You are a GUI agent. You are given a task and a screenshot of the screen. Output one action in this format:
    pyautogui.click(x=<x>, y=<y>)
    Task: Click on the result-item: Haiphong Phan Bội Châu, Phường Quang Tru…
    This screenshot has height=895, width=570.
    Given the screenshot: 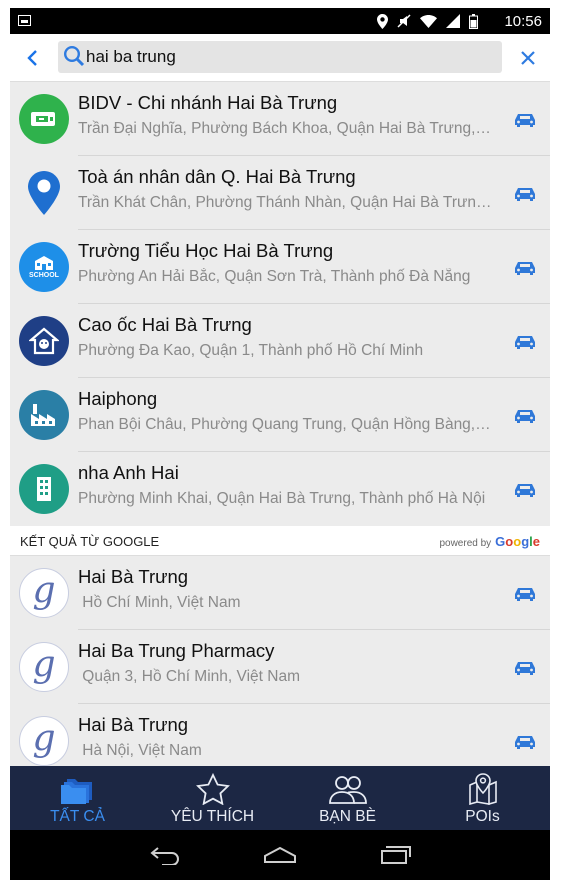 What is the action you would take?
    pyautogui.click(x=280, y=415)
    